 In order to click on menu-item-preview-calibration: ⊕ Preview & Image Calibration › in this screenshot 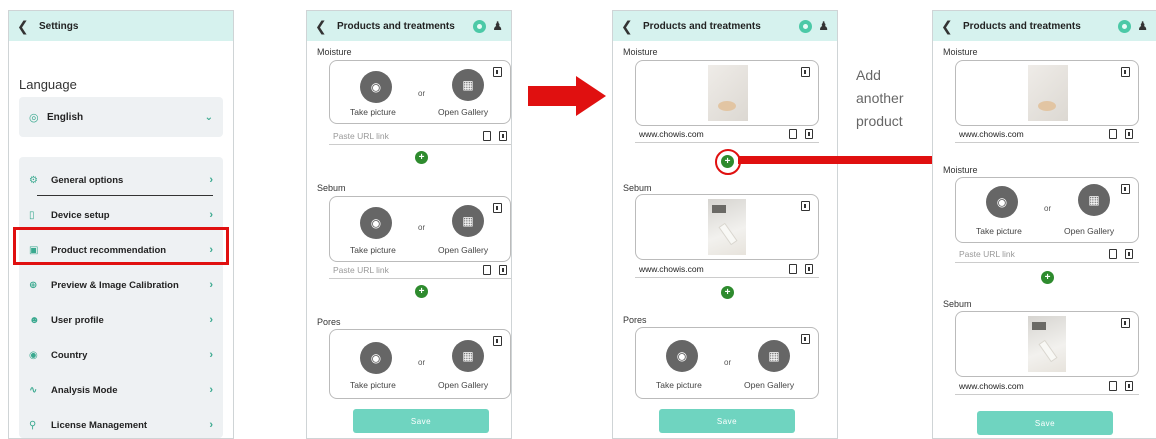, I will do `click(121, 285)`.